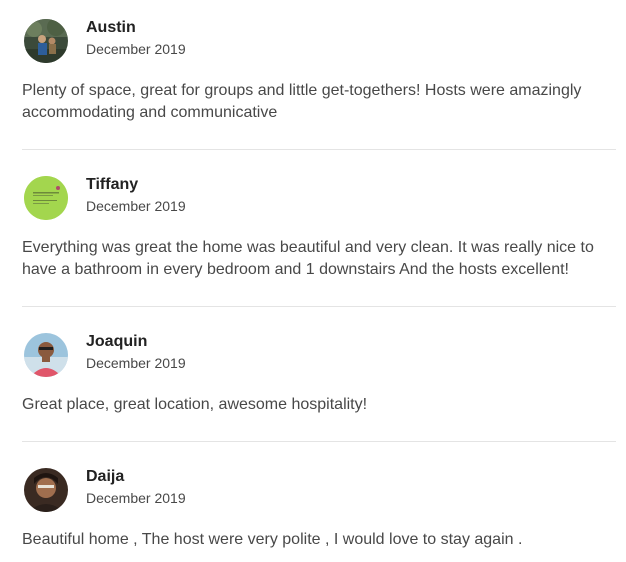  Describe the element at coordinates (112, 184) in the screenshot. I see `reviewer-name: Tiffany` at that location.